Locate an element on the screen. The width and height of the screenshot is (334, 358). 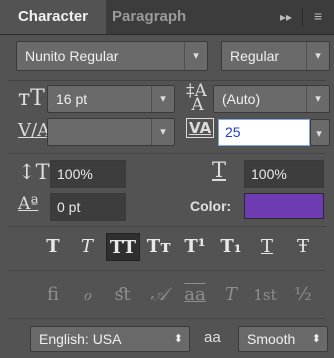
tab-paragraph: Paragraph is located at coordinates (149, 17).